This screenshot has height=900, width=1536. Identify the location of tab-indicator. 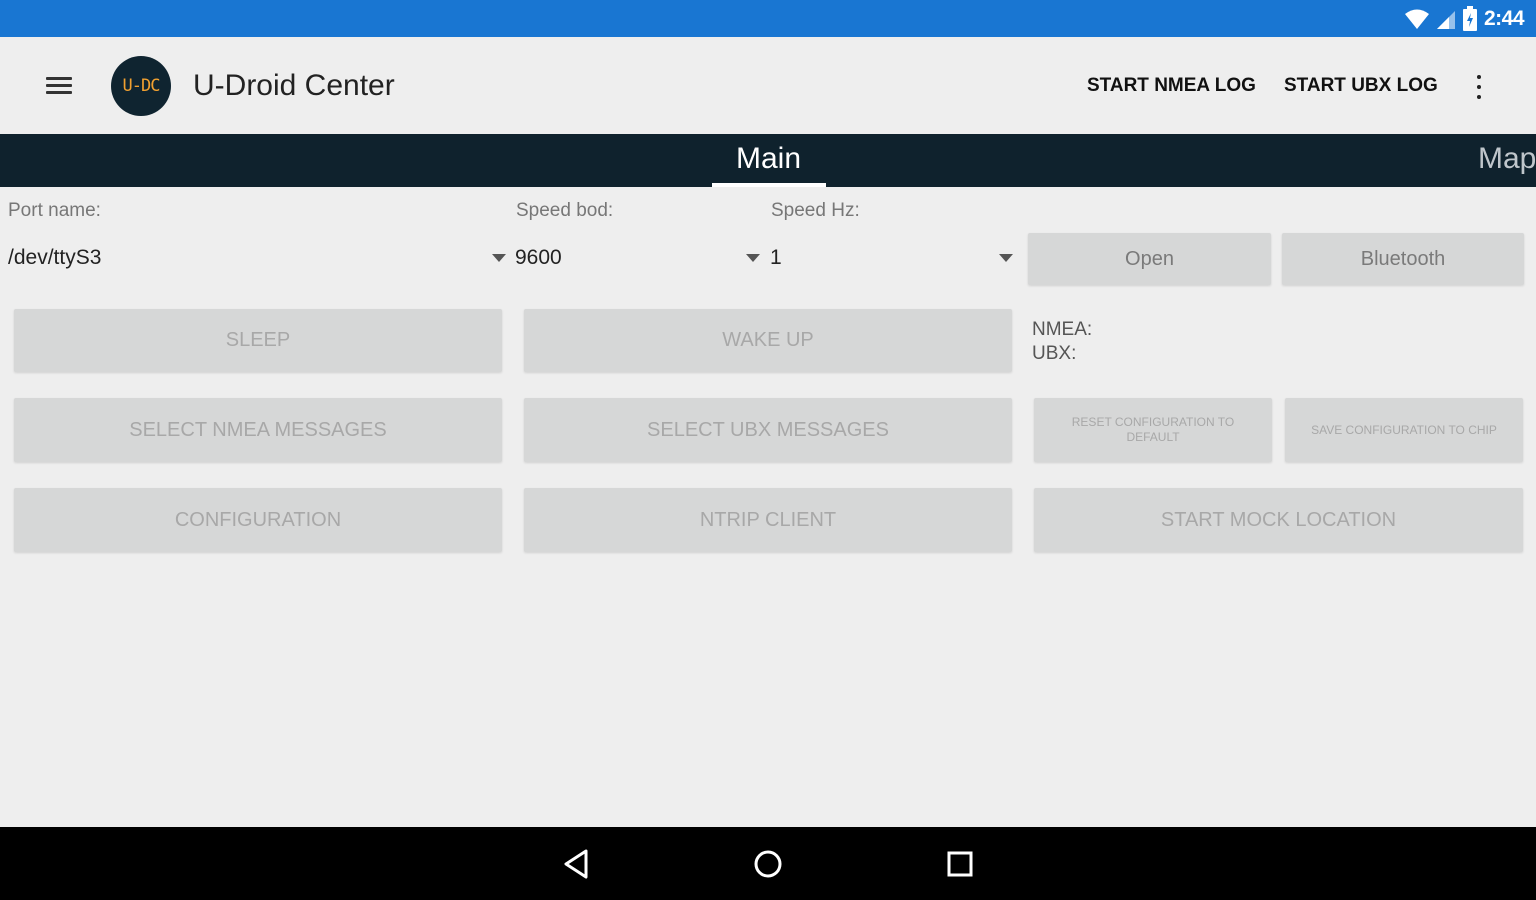
(769, 185).